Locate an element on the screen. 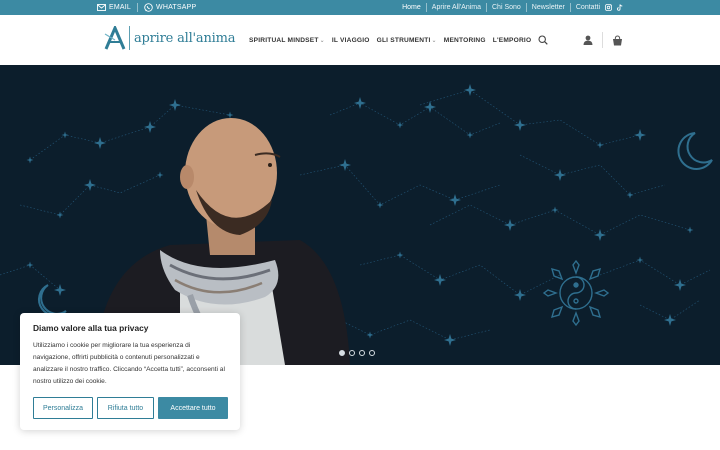 Image resolution: width=720 pixels, height=450 pixels. top-link-aprire-allanima: Aprire All'Anima is located at coordinates (456, 7).